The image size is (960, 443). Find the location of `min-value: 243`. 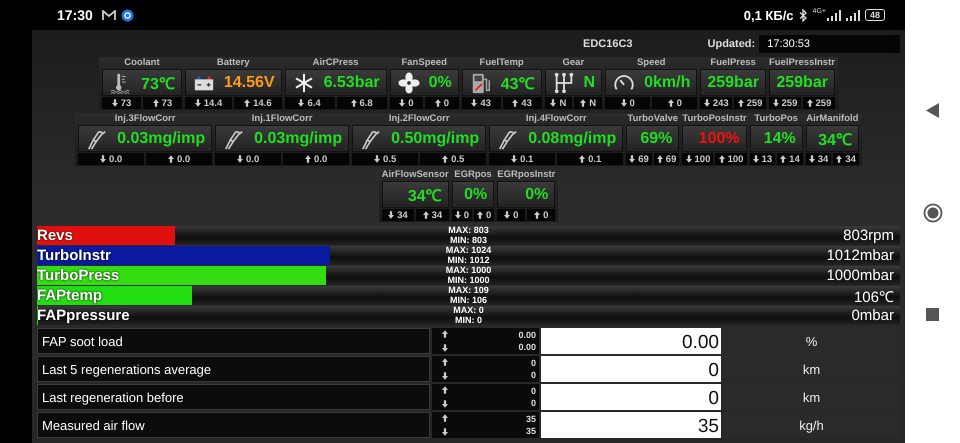

min-value: 243 is located at coordinates (720, 103).